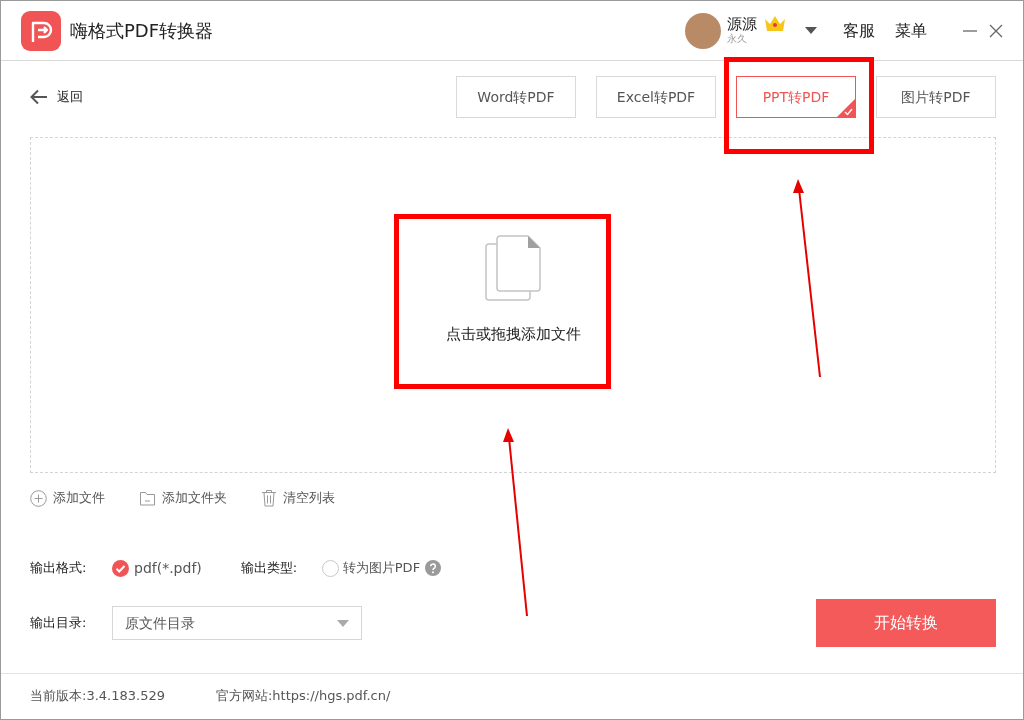 Image resolution: width=1024 pixels, height=720 pixels. I want to click on type-option-label: 转为图片PDF, so click(381, 568).